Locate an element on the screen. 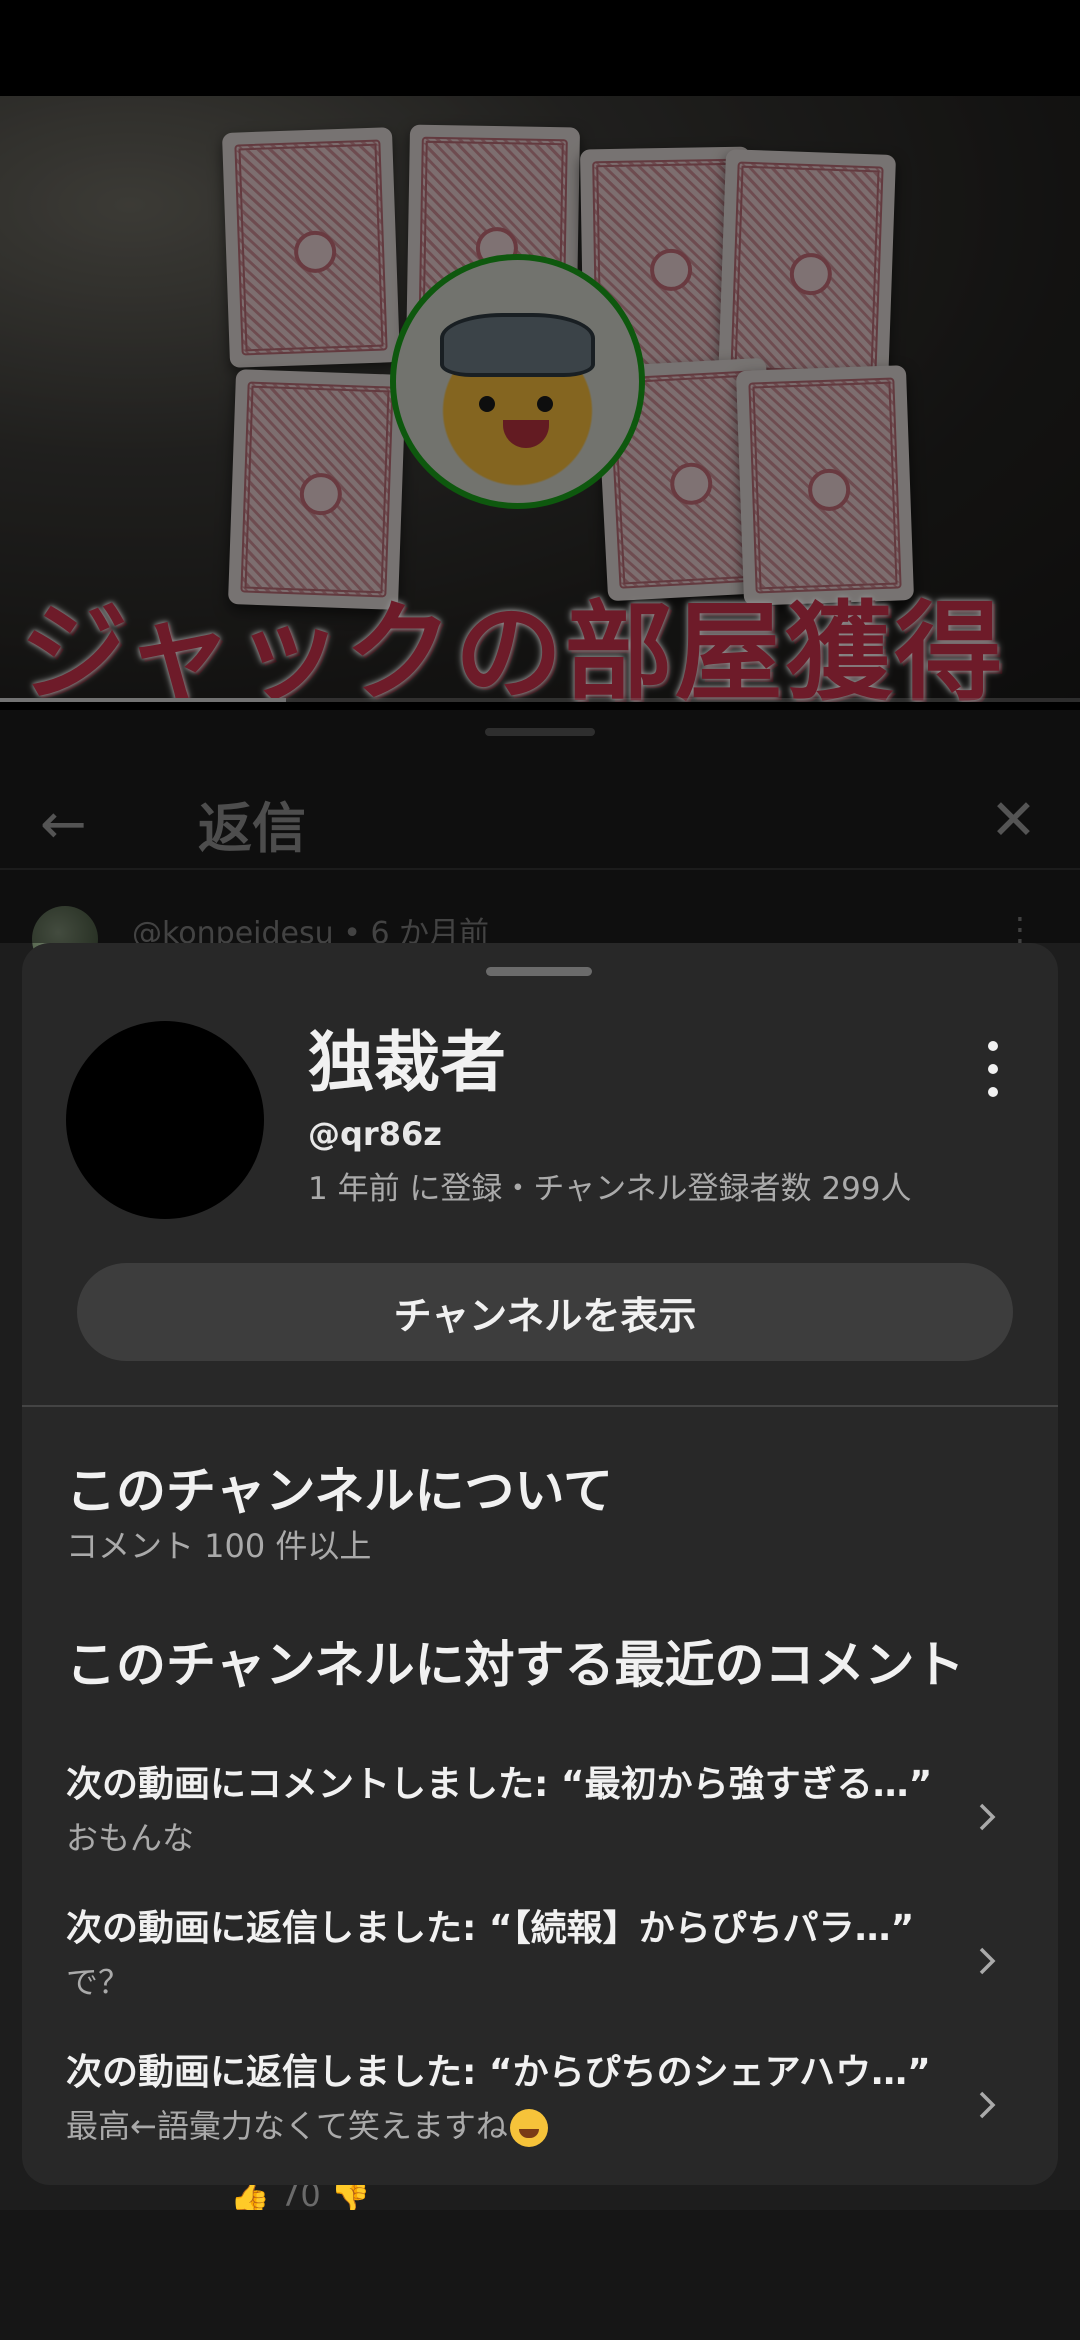 The height and width of the screenshot is (2340, 1080). recent-comment-item: 次の動画に返信しました: “【続報】からぴちパラ…” で？ is located at coordinates (540, 1964).